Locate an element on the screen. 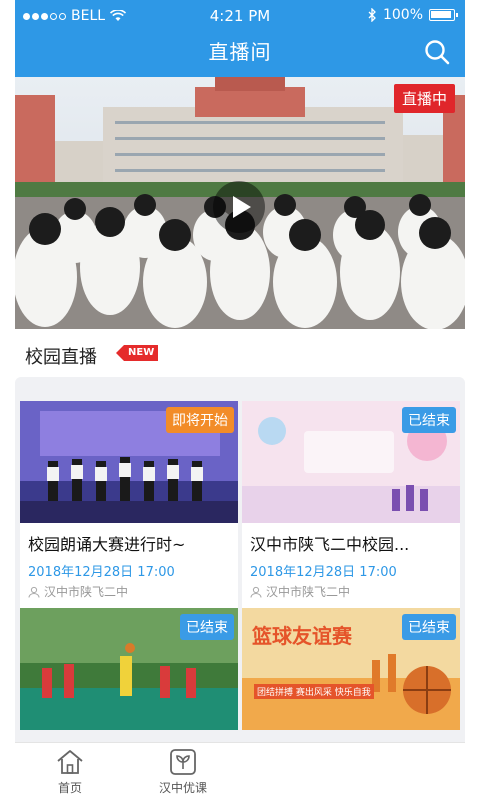 The height and width of the screenshot is (800, 480). section-header: 校园直播 NEW is located at coordinates (240, 353).